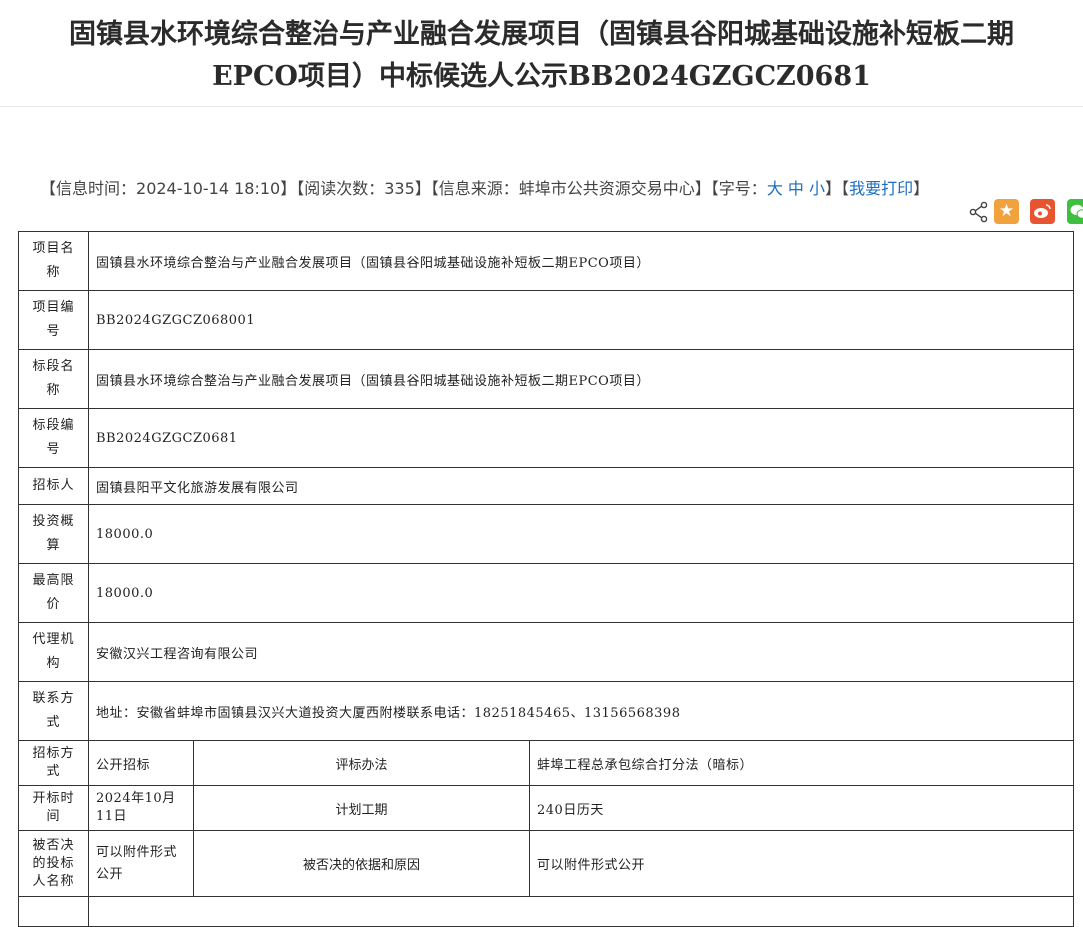  What do you see at coordinates (54, 652) in the screenshot?
I see `row-label: 代理机构` at bounding box center [54, 652].